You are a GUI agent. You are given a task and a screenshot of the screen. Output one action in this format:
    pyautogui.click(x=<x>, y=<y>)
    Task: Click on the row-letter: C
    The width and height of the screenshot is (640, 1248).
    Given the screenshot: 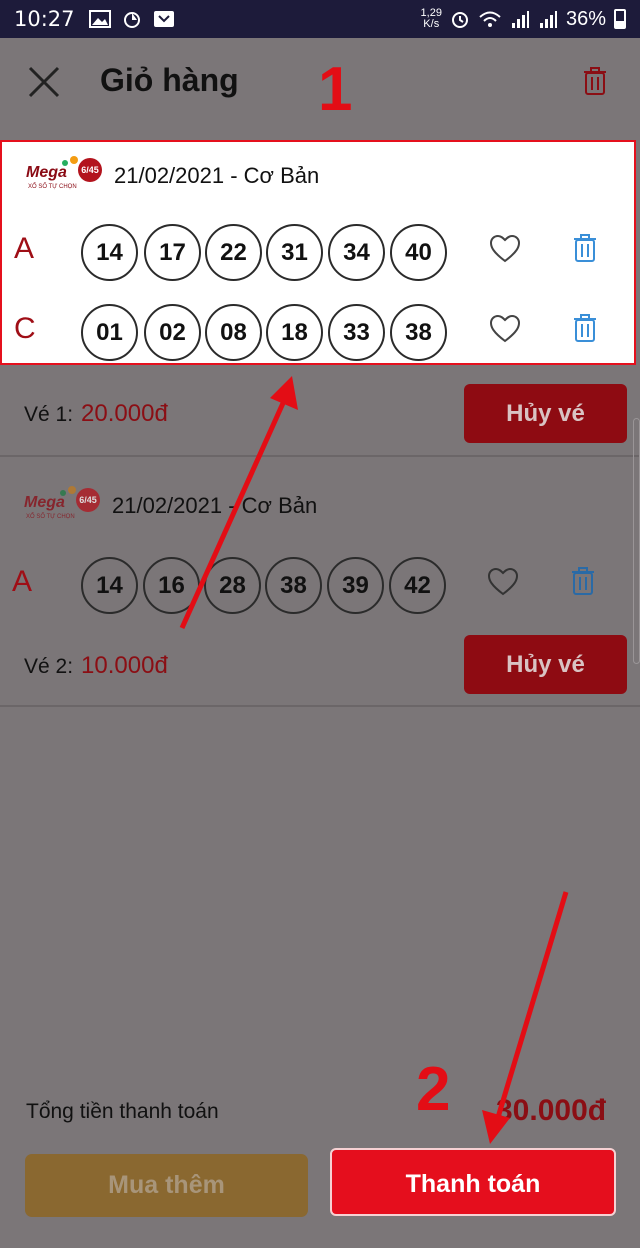 What is the action you would take?
    pyautogui.click(x=25, y=328)
    